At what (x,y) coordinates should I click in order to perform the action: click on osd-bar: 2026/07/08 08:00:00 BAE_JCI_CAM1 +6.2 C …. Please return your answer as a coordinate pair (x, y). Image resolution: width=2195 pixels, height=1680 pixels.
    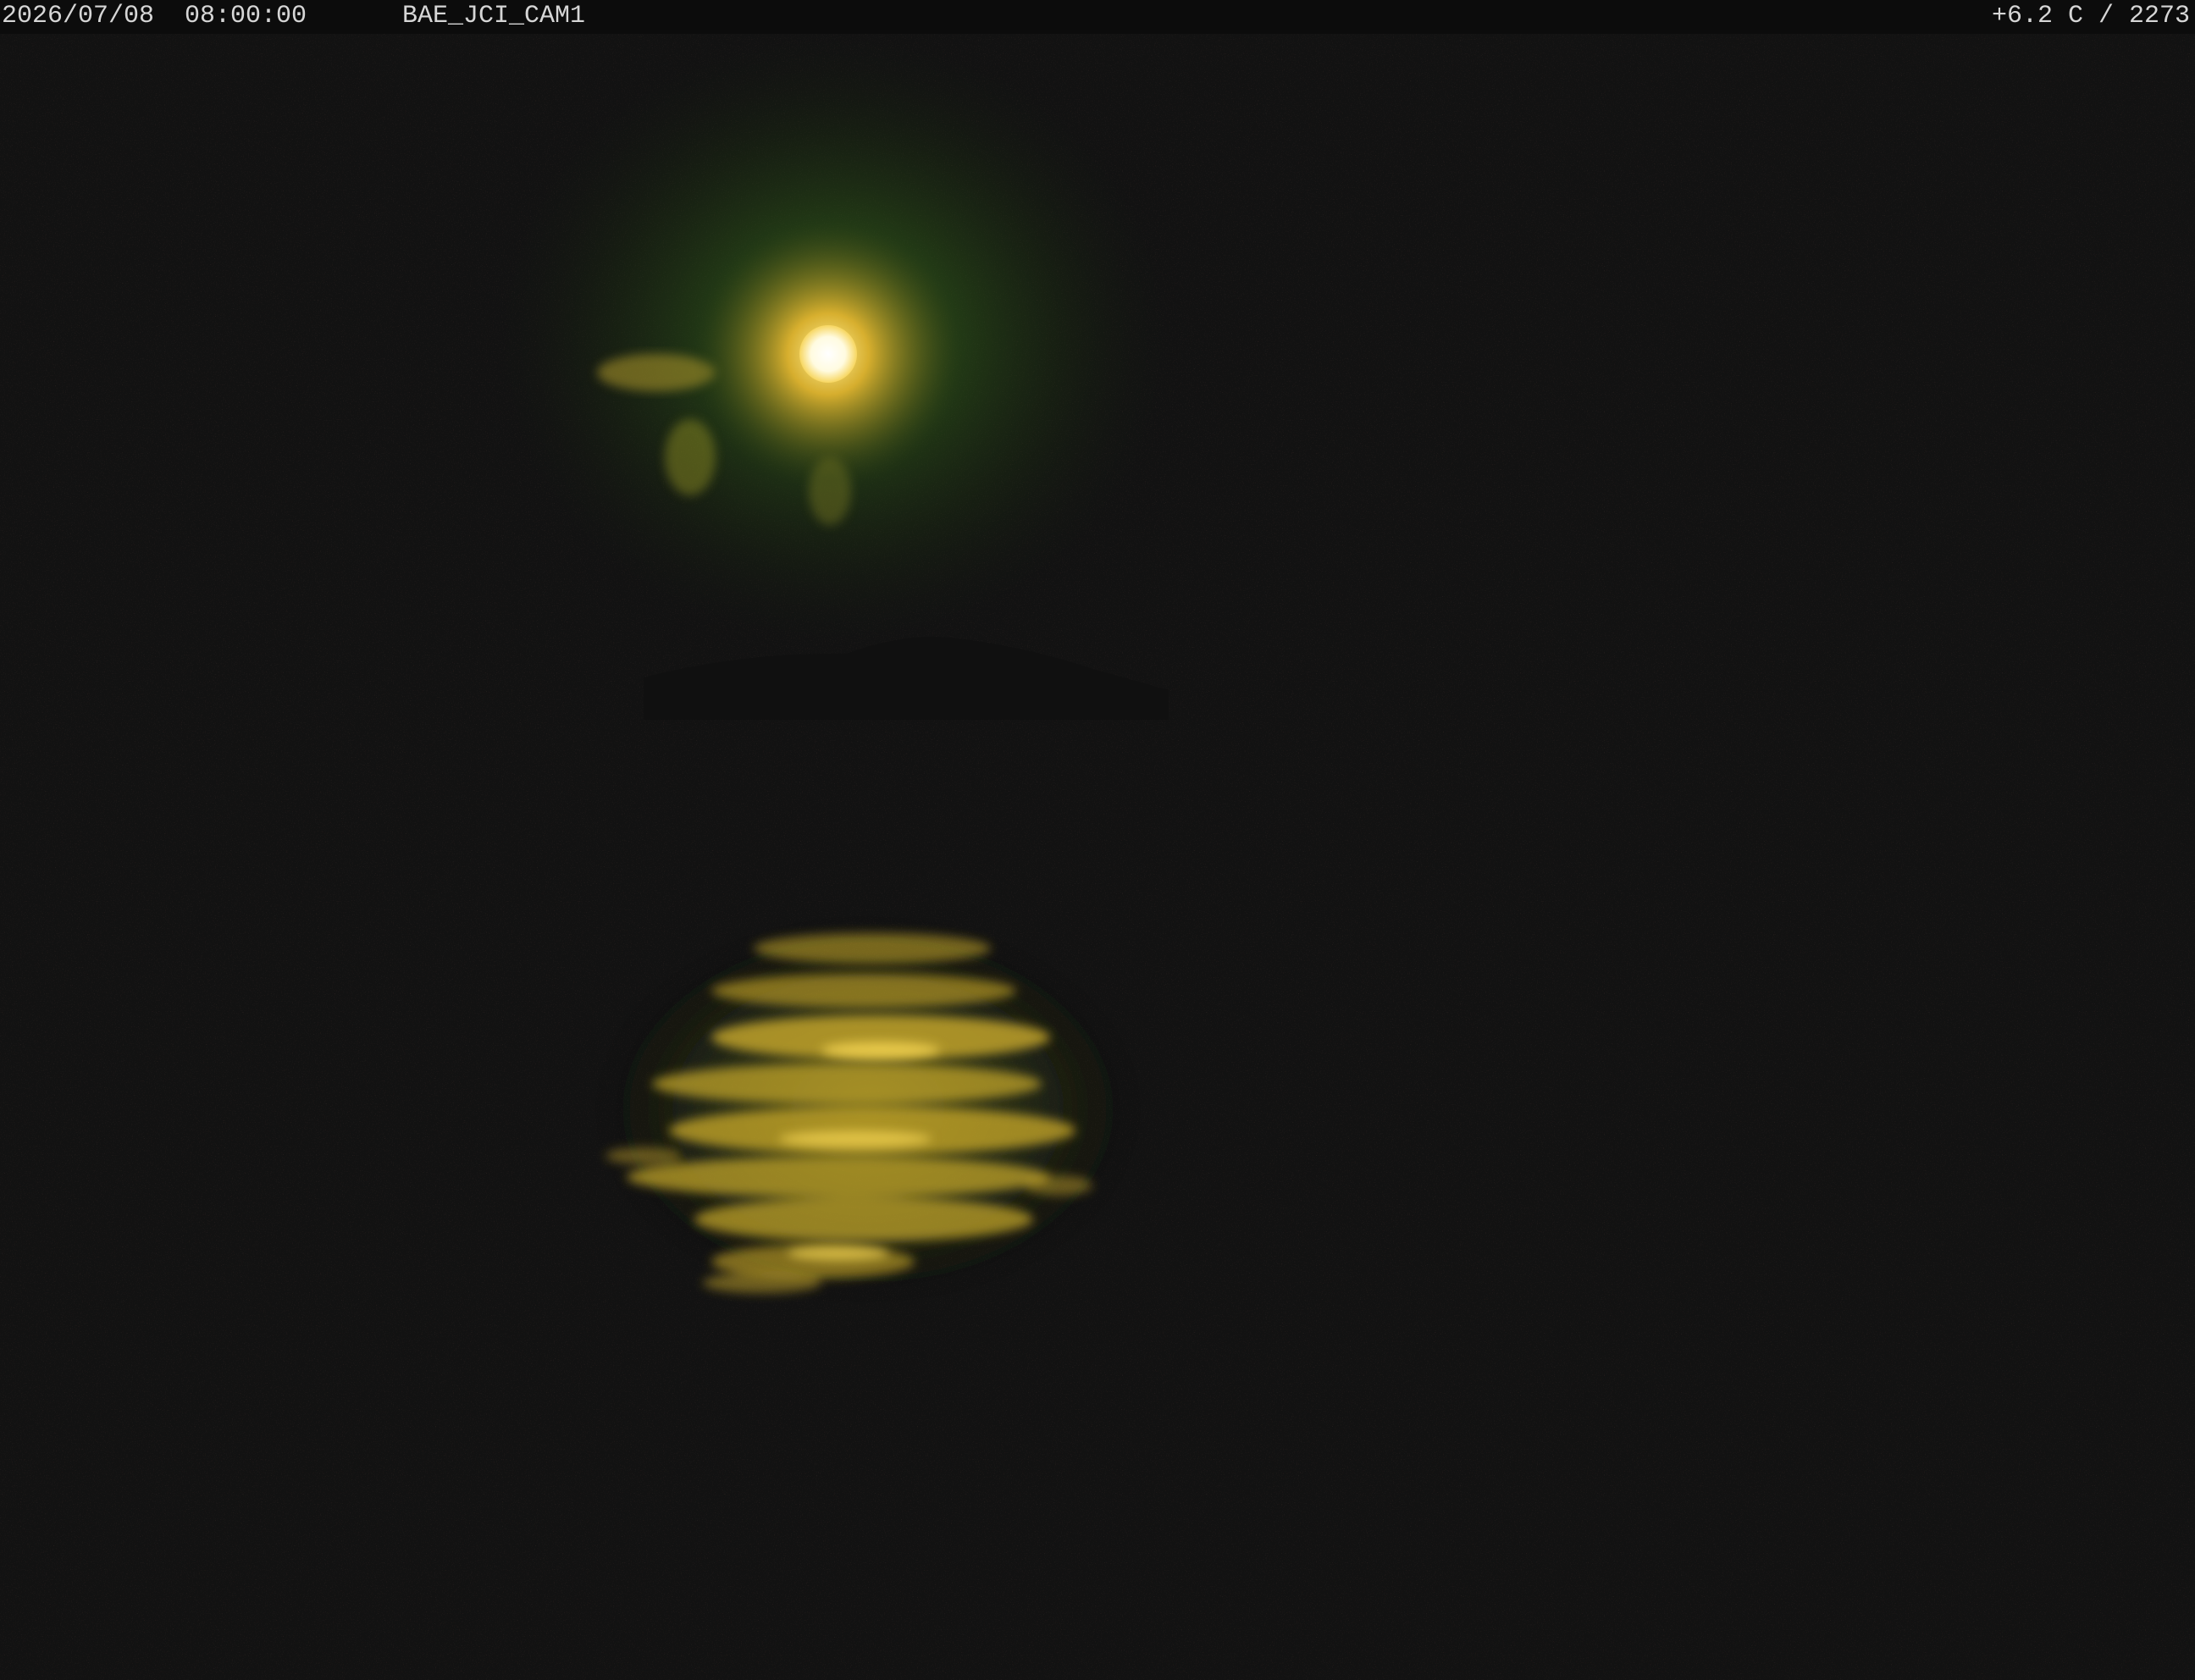
    Looking at the image, I should click on (1097, 17).